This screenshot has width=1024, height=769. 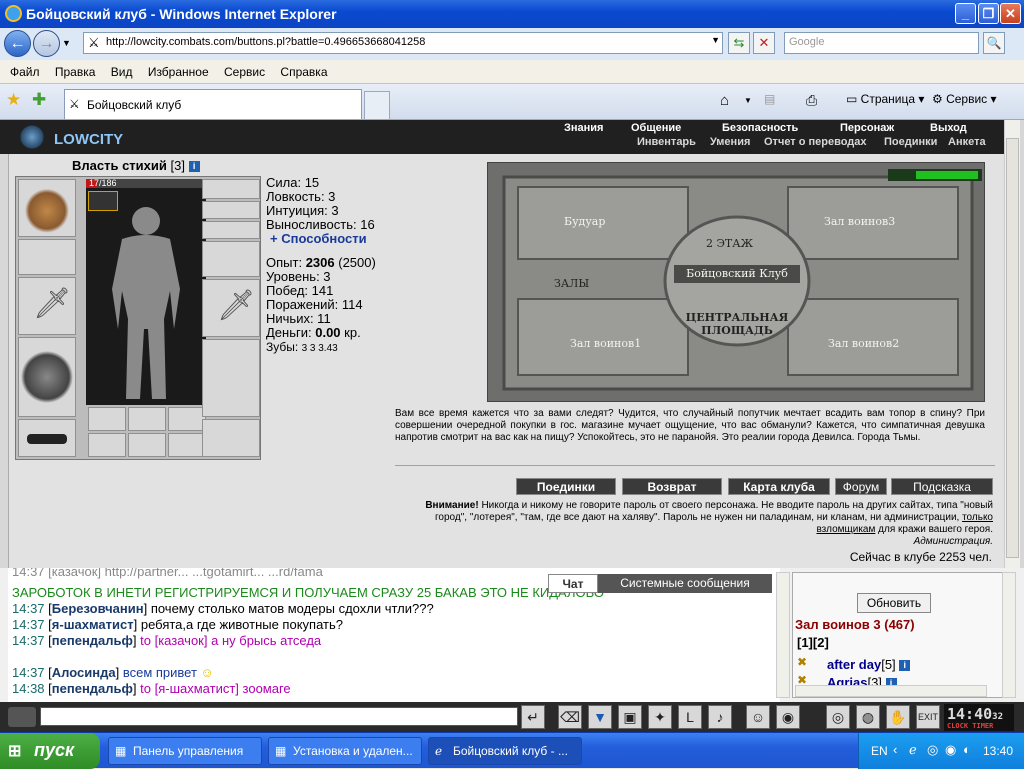 What do you see at coordinates (600, 717) in the screenshot?
I see `filter-icon: ▼` at bounding box center [600, 717].